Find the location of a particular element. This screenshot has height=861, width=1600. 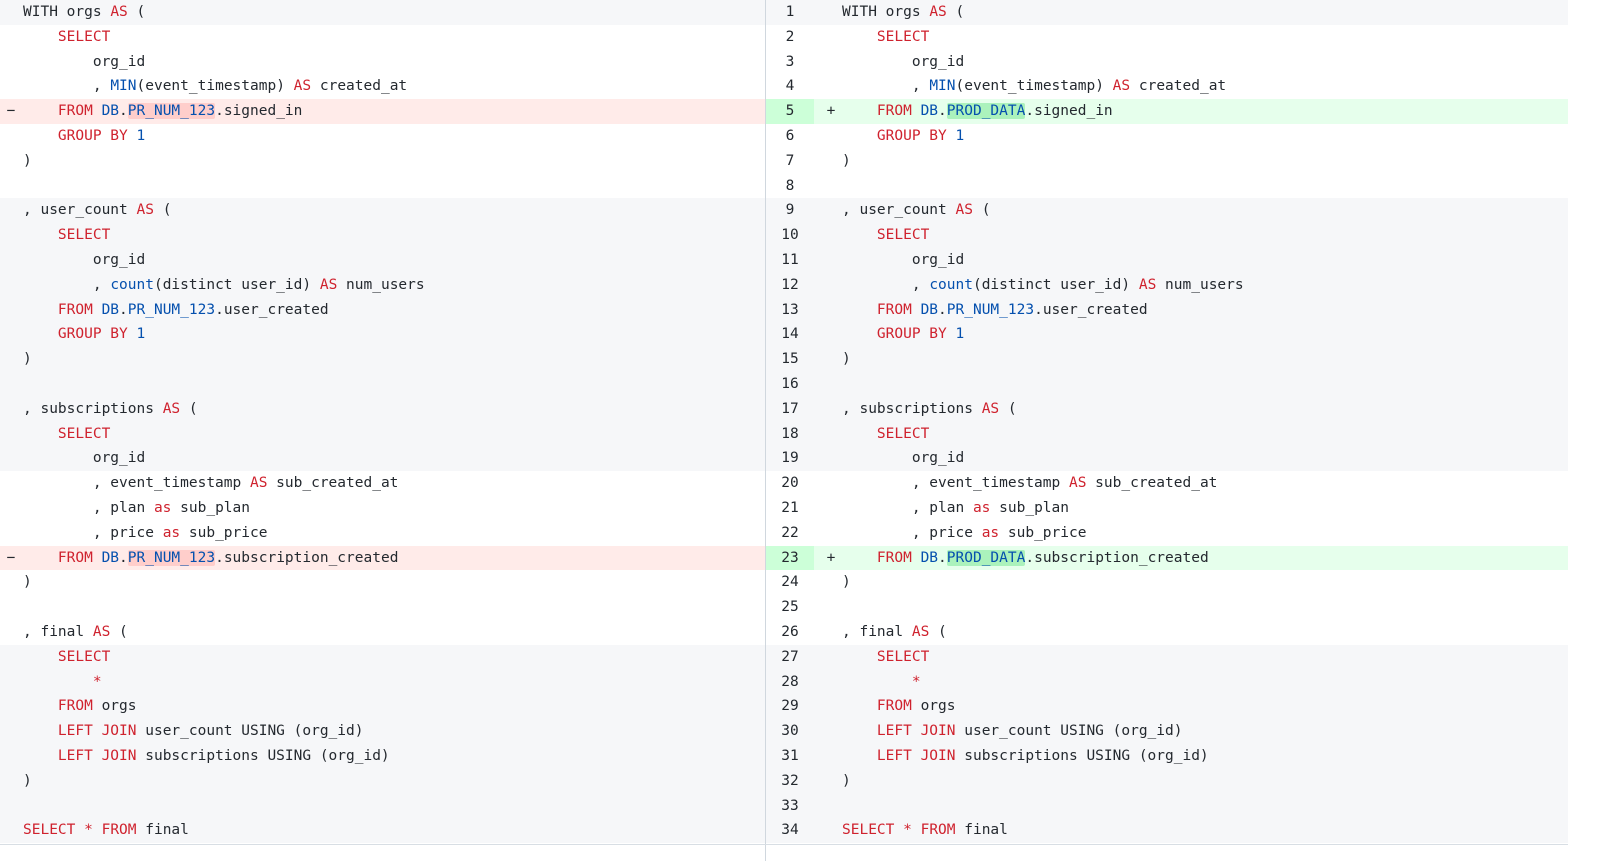

code-text: , event_timestamp AS sub_created_at is located at coordinates (1030, 483).